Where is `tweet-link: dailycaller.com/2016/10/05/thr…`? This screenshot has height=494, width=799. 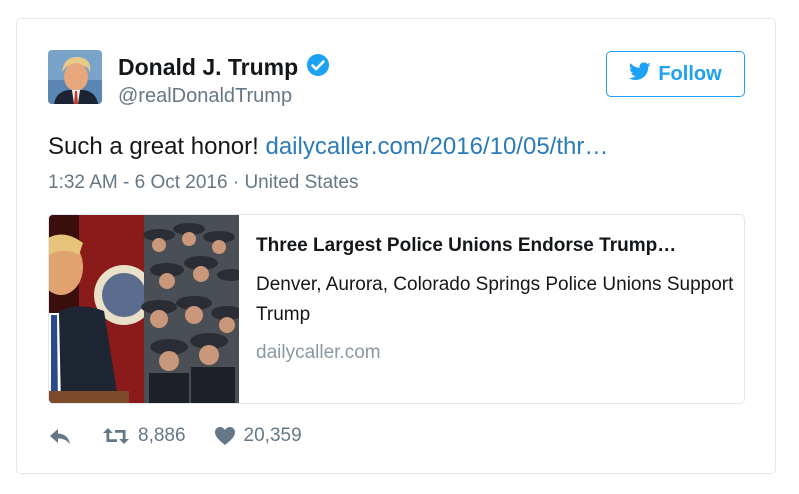
tweet-link: dailycaller.com/2016/10/05/thr… is located at coordinates (436, 146).